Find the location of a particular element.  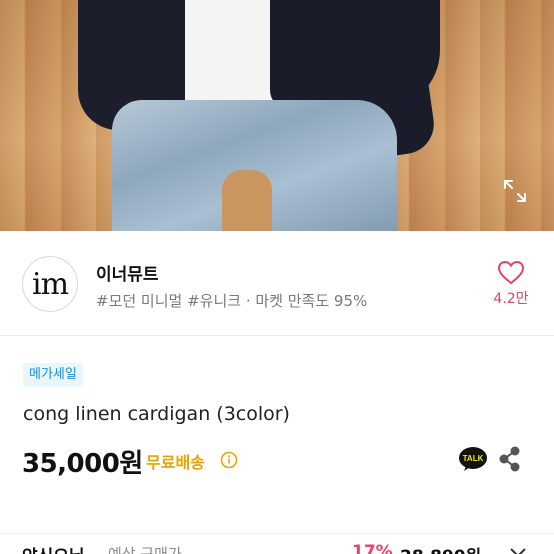

free-shipping-label: 무료배송 is located at coordinates (175, 462).